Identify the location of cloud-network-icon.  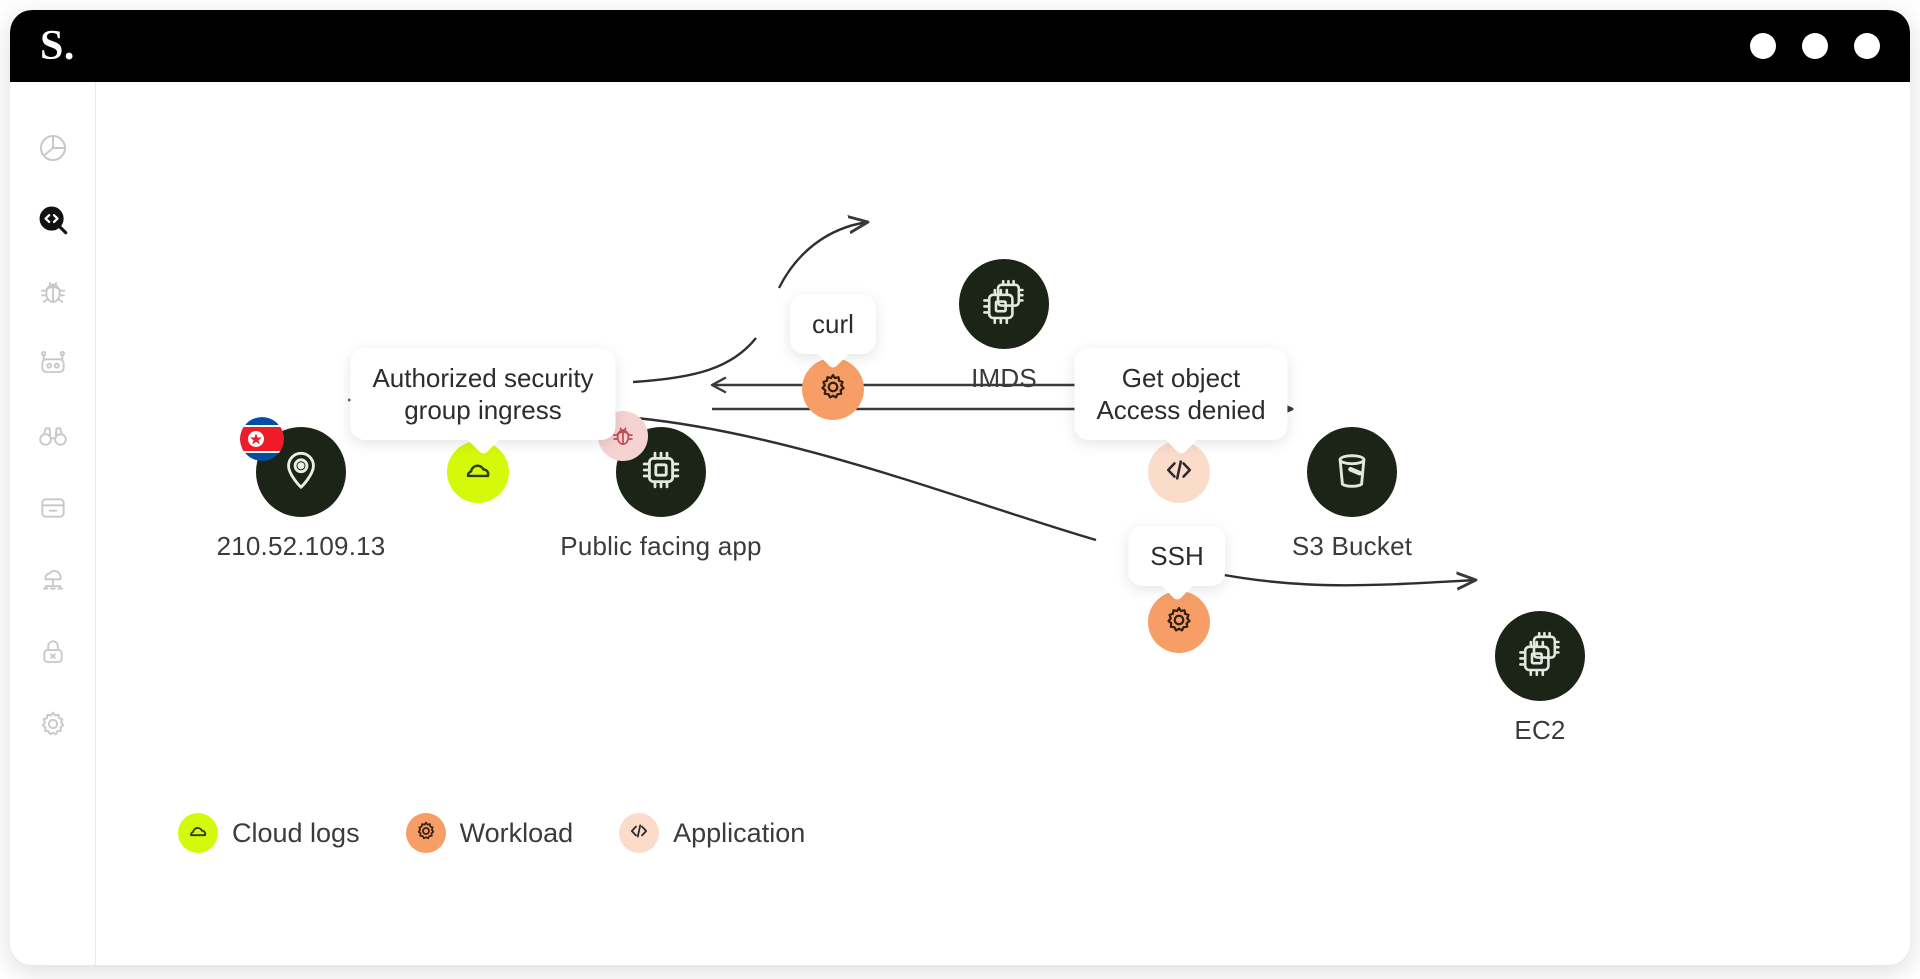
(53, 580).